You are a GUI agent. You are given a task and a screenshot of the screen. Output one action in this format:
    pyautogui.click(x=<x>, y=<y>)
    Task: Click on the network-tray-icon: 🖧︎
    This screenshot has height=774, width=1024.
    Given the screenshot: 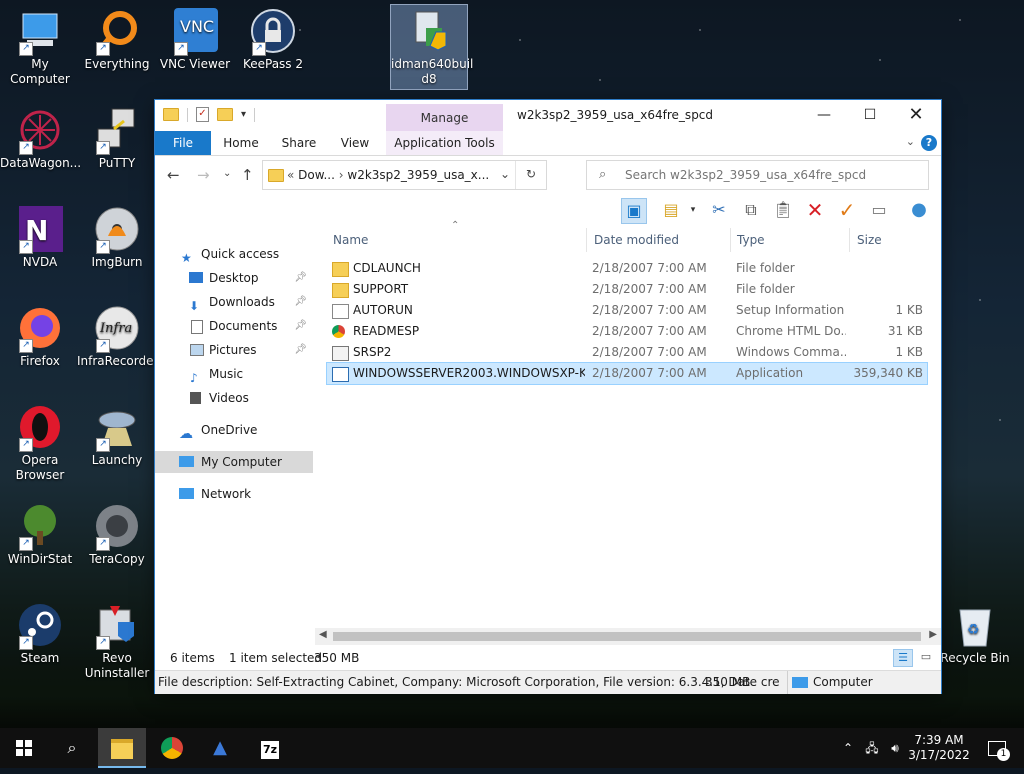 What is the action you would take?
    pyautogui.click(x=872, y=748)
    